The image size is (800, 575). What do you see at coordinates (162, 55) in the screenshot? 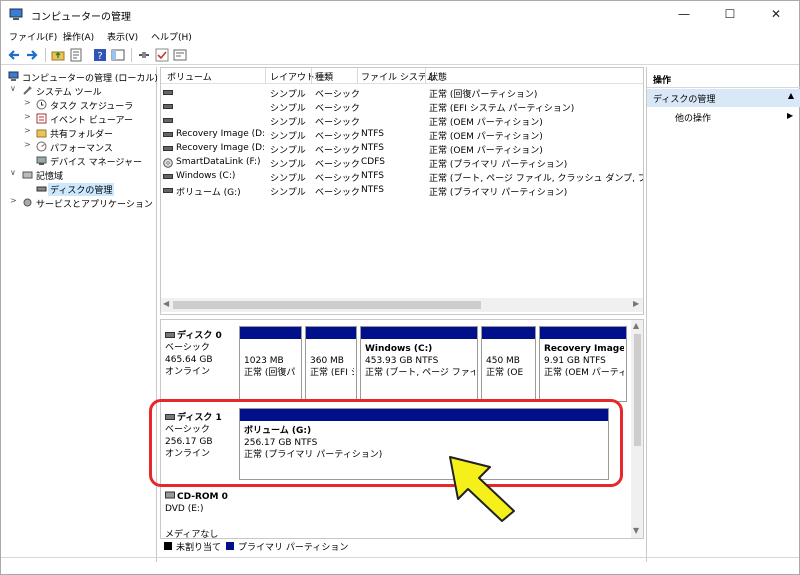
I see `check-icon` at bounding box center [162, 55].